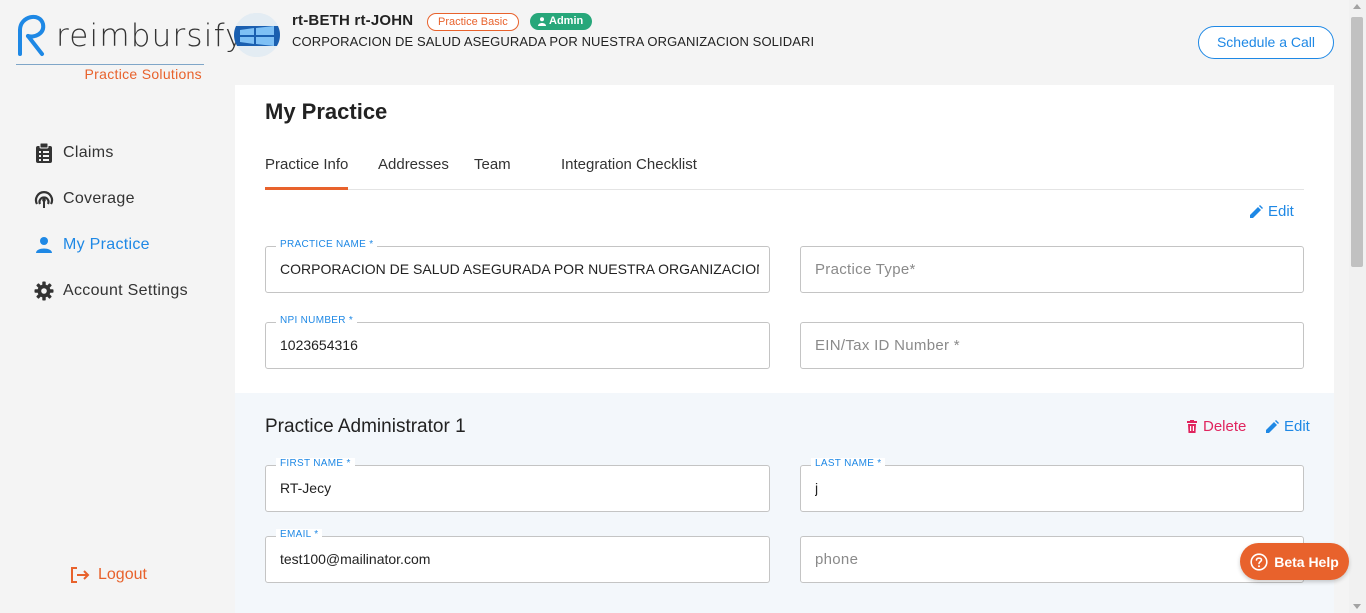 The height and width of the screenshot is (613, 1366). What do you see at coordinates (355, 559) in the screenshot?
I see `email-value: test100@mailinator.com` at bounding box center [355, 559].